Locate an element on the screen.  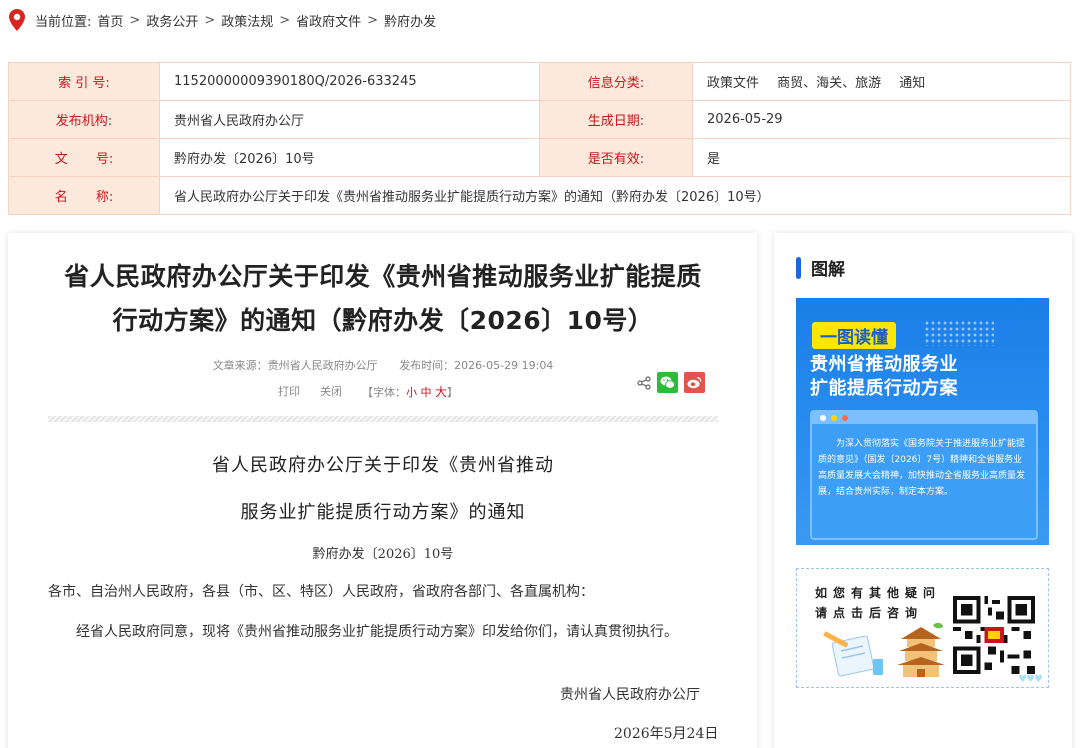
article-title-line: 行动方案》的通知（黔府办发〔2026〕10号） is located at coordinates (383, 320).